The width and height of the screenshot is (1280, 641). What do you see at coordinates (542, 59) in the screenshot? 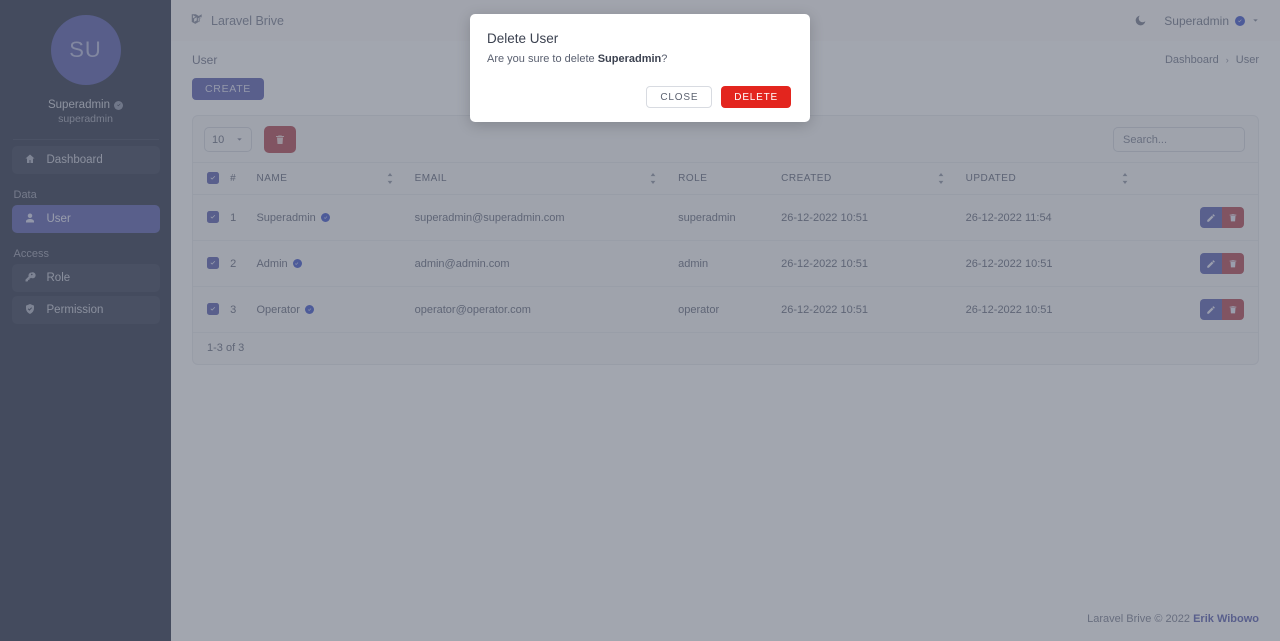
I see `modal-message-prefix: Are you sure to delete` at bounding box center [542, 59].